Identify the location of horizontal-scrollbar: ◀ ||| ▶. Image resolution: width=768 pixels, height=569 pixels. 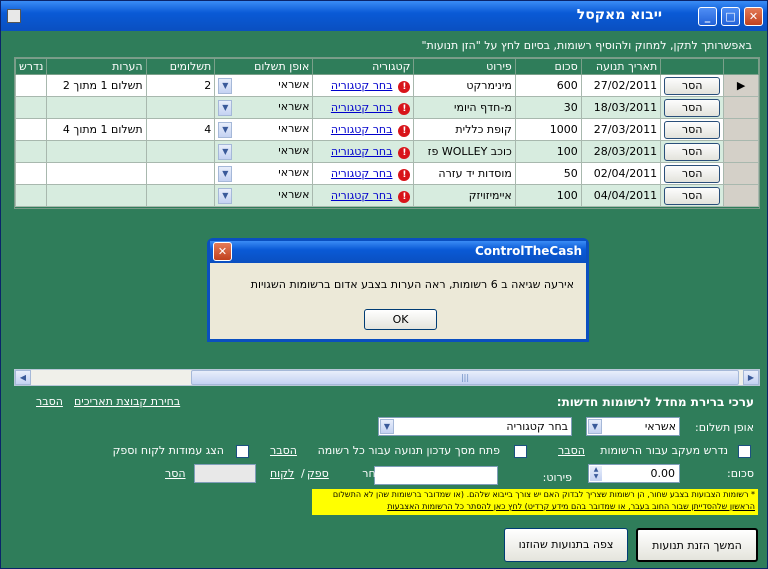
(387, 377).